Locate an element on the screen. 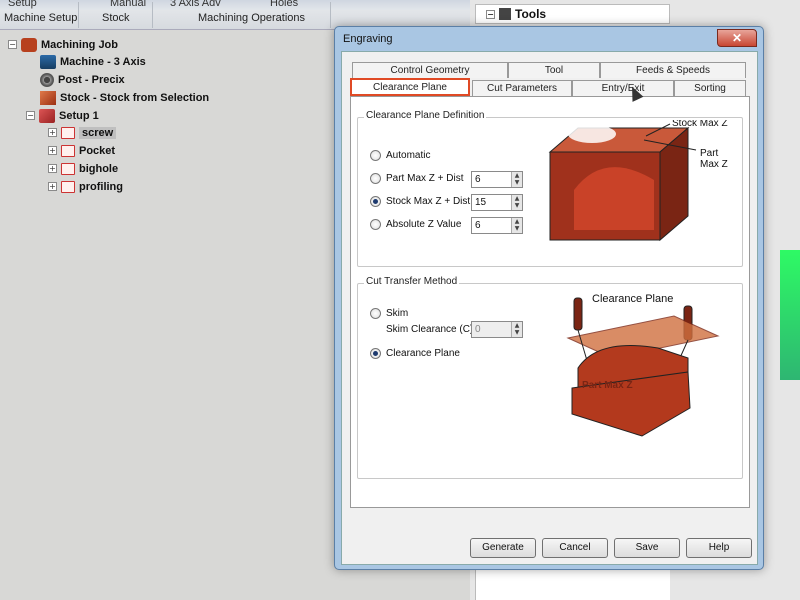 This screenshot has height=600, width=800. radio-label: Part Max Z + Dist is located at coordinates (425, 178).